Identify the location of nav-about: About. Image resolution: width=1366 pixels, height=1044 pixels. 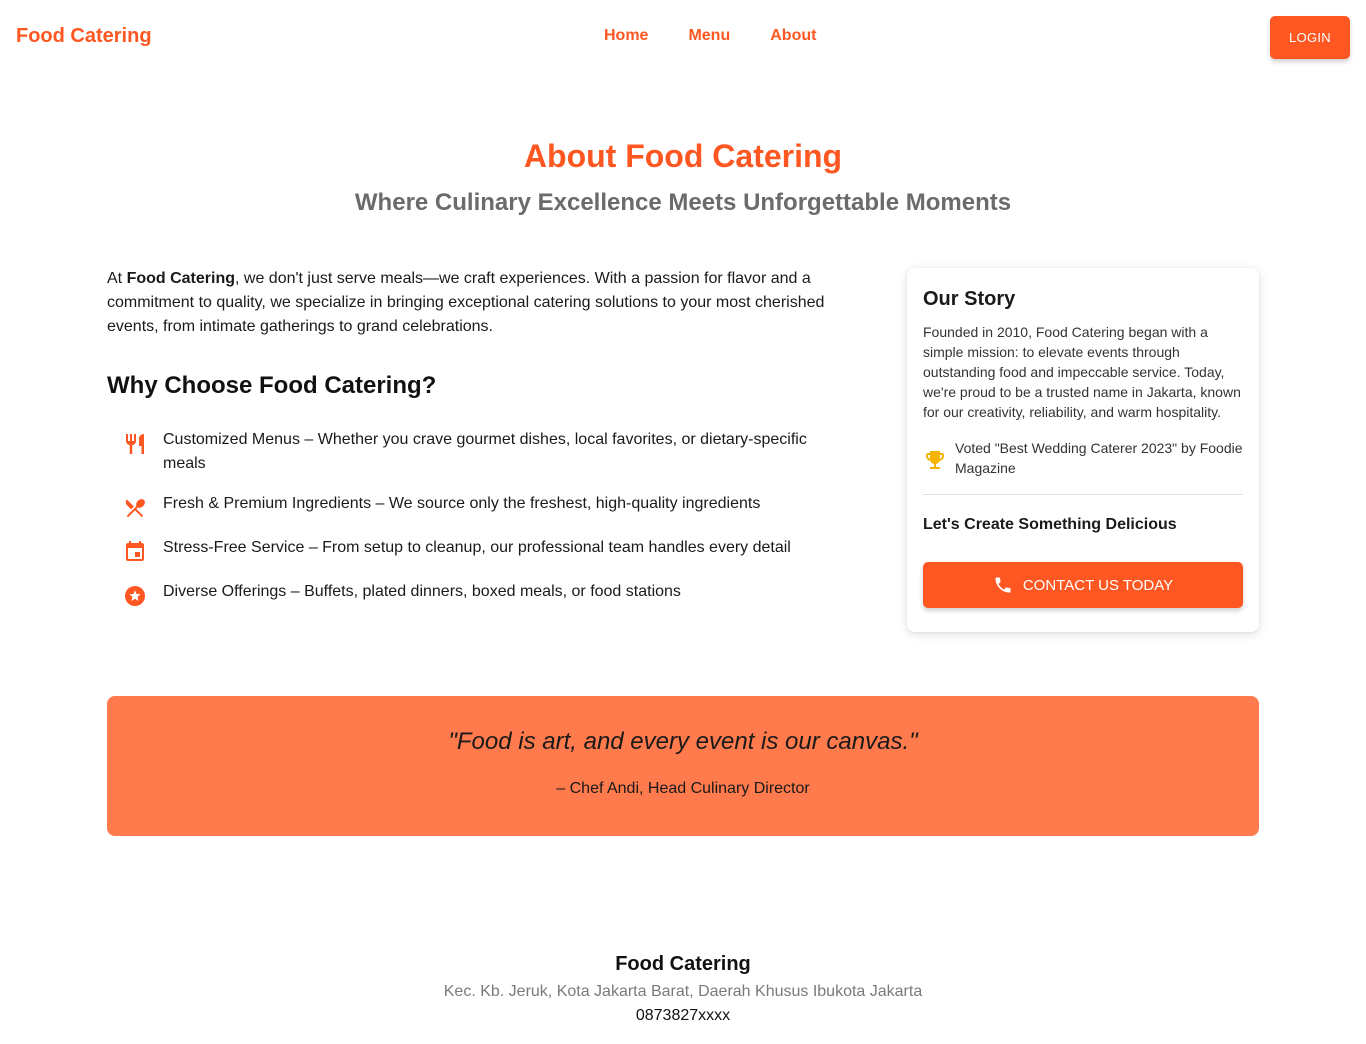
(793, 36).